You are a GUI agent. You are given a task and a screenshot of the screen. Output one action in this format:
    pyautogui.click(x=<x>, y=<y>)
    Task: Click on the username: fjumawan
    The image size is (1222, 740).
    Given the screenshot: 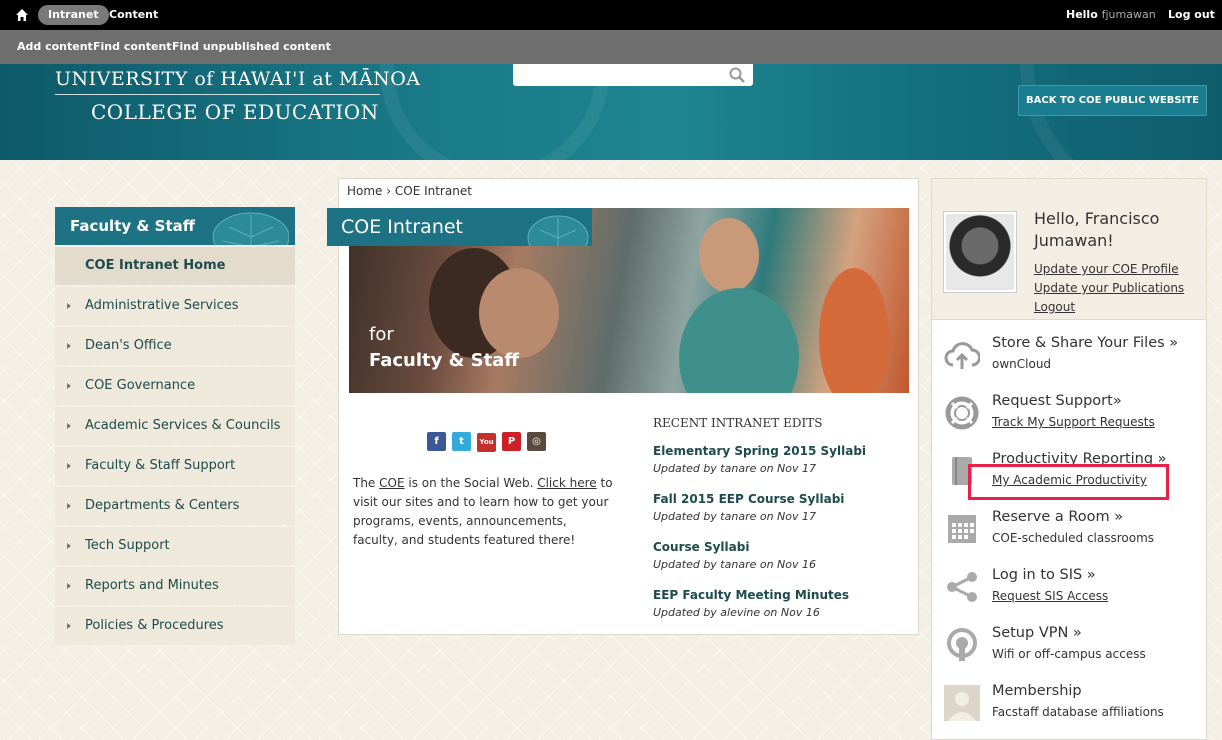 What is the action you would take?
    pyautogui.click(x=1129, y=14)
    